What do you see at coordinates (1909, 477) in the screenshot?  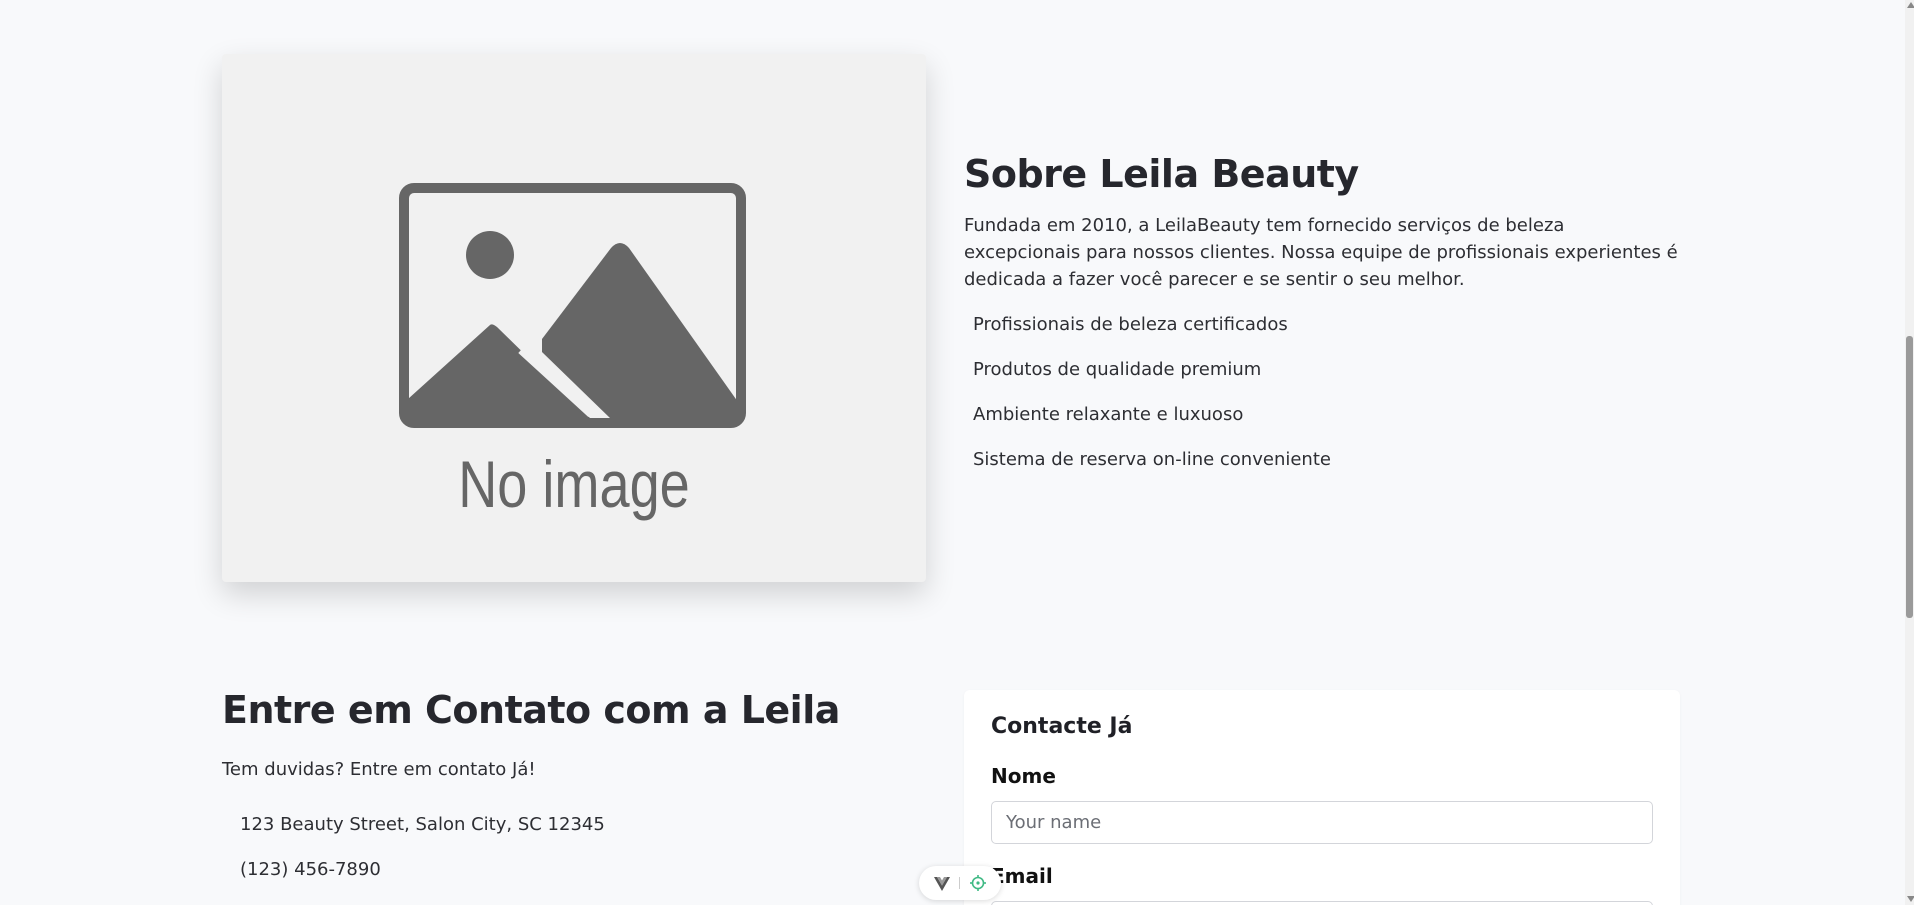 I see `scrollbar-thumb` at bounding box center [1909, 477].